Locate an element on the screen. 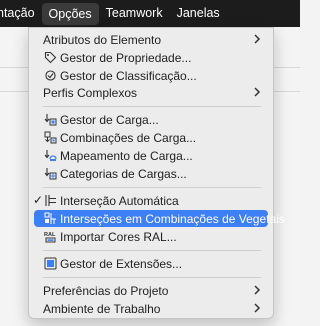 The image size is (320, 326). menu-item-automatic-intersection: ✓ Interseção Automática is located at coordinates (150, 200).